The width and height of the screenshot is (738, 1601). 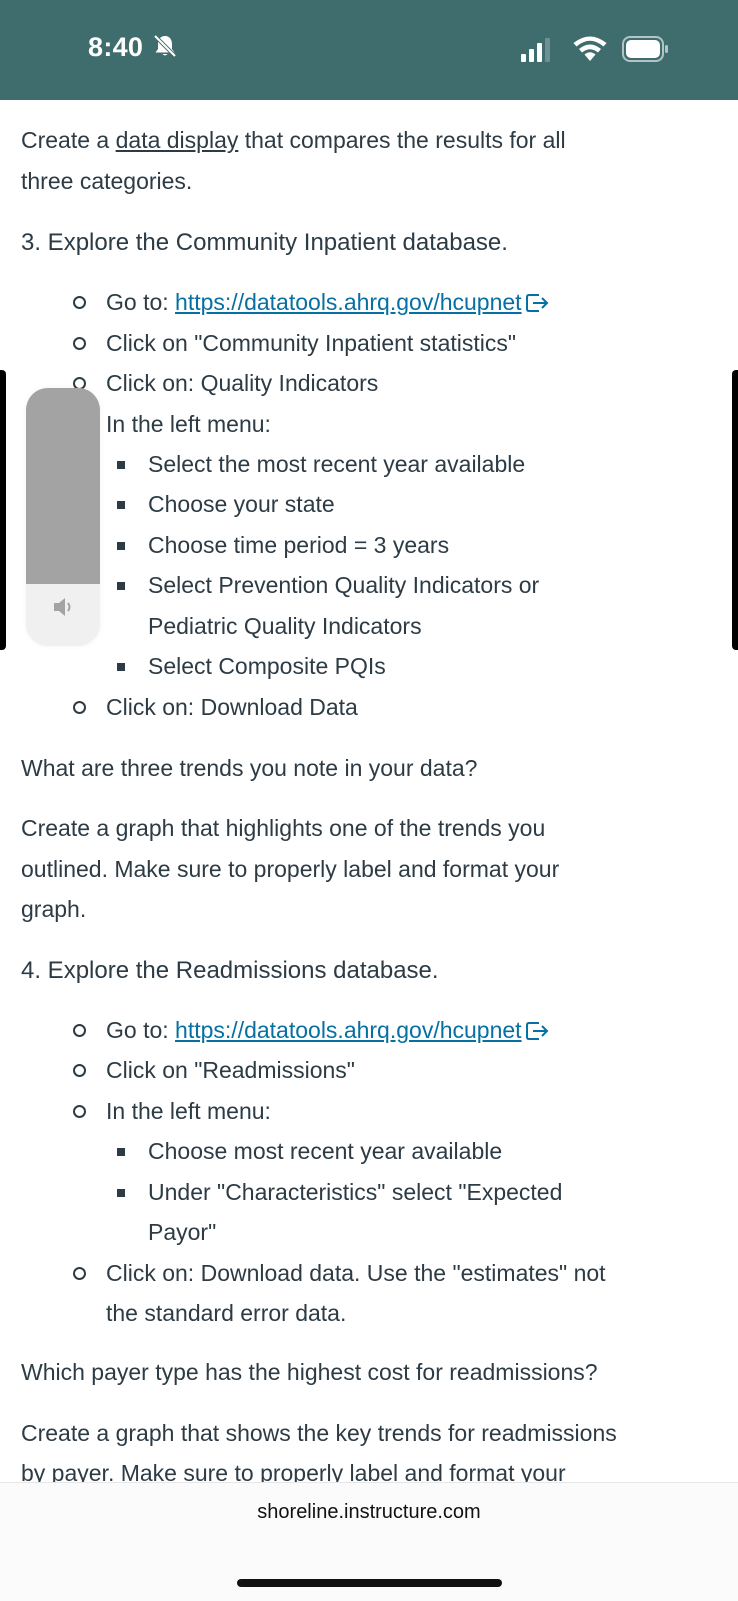 What do you see at coordinates (337, 464) in the screenshot?
I see `sub-list-item: Select the most recent year available` at bounding box center [337, 464].